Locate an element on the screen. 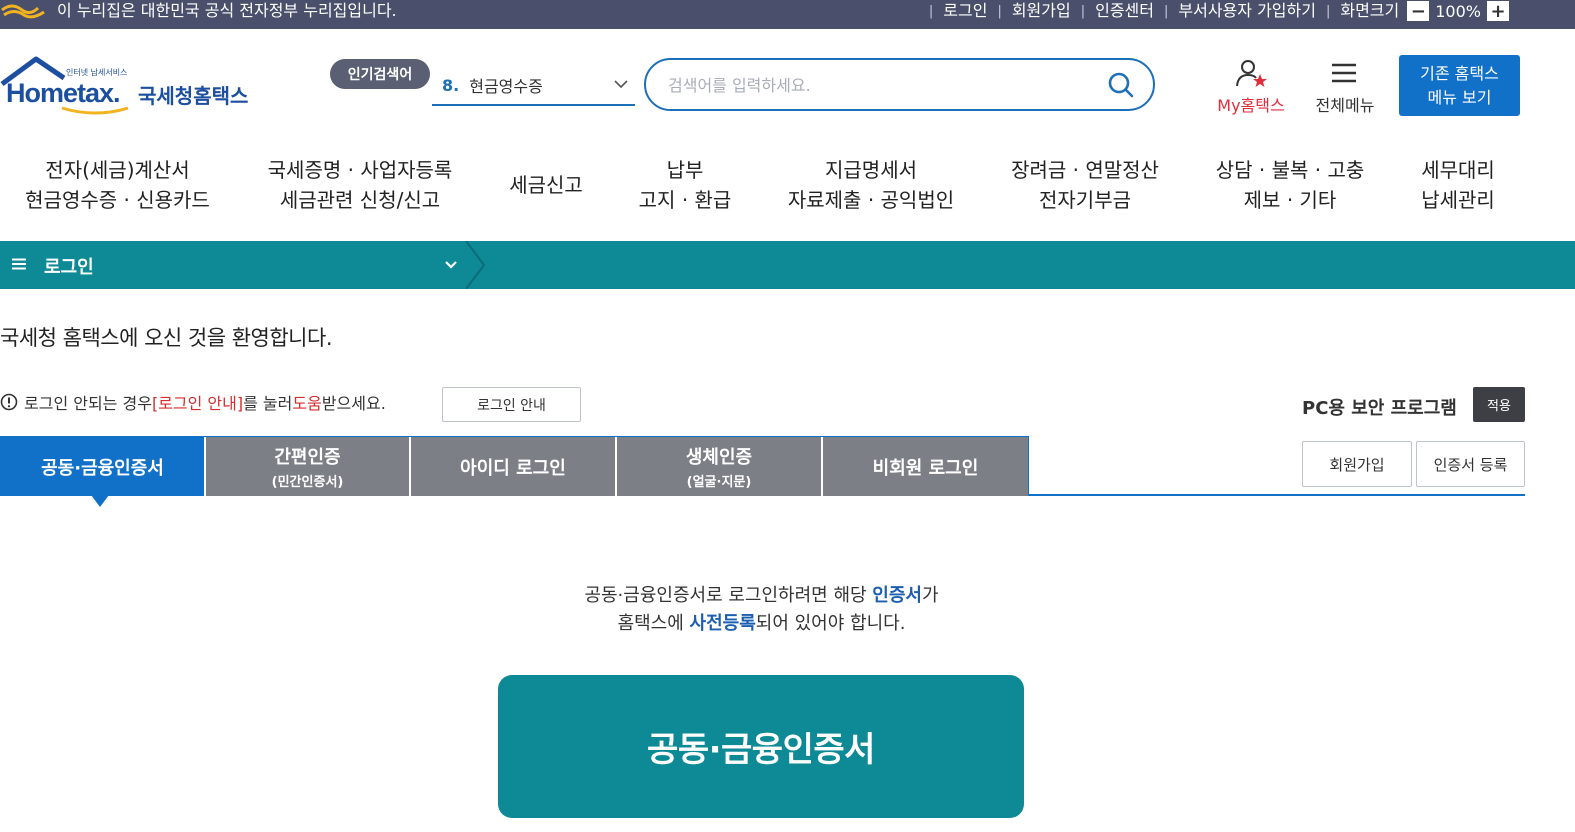 Image resolution: width=1575 pixels, height=832 pixels. signup-button: 회원가입 is located at coordinates (1357, 464).